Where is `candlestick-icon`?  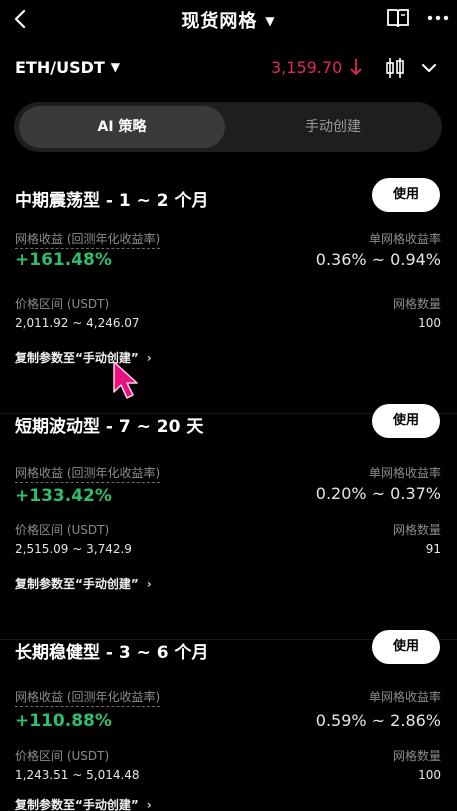 candlestick-icon is located at coordinates (395, 68).